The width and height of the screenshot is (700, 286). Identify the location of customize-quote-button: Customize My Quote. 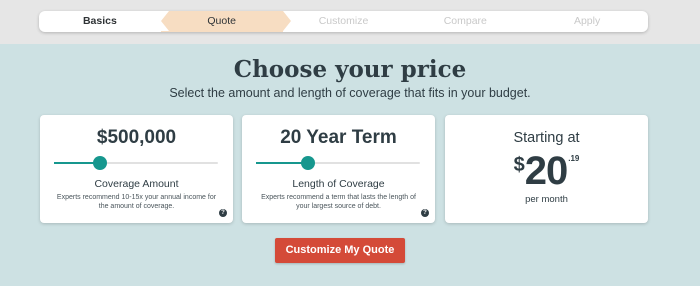
(340, 250).